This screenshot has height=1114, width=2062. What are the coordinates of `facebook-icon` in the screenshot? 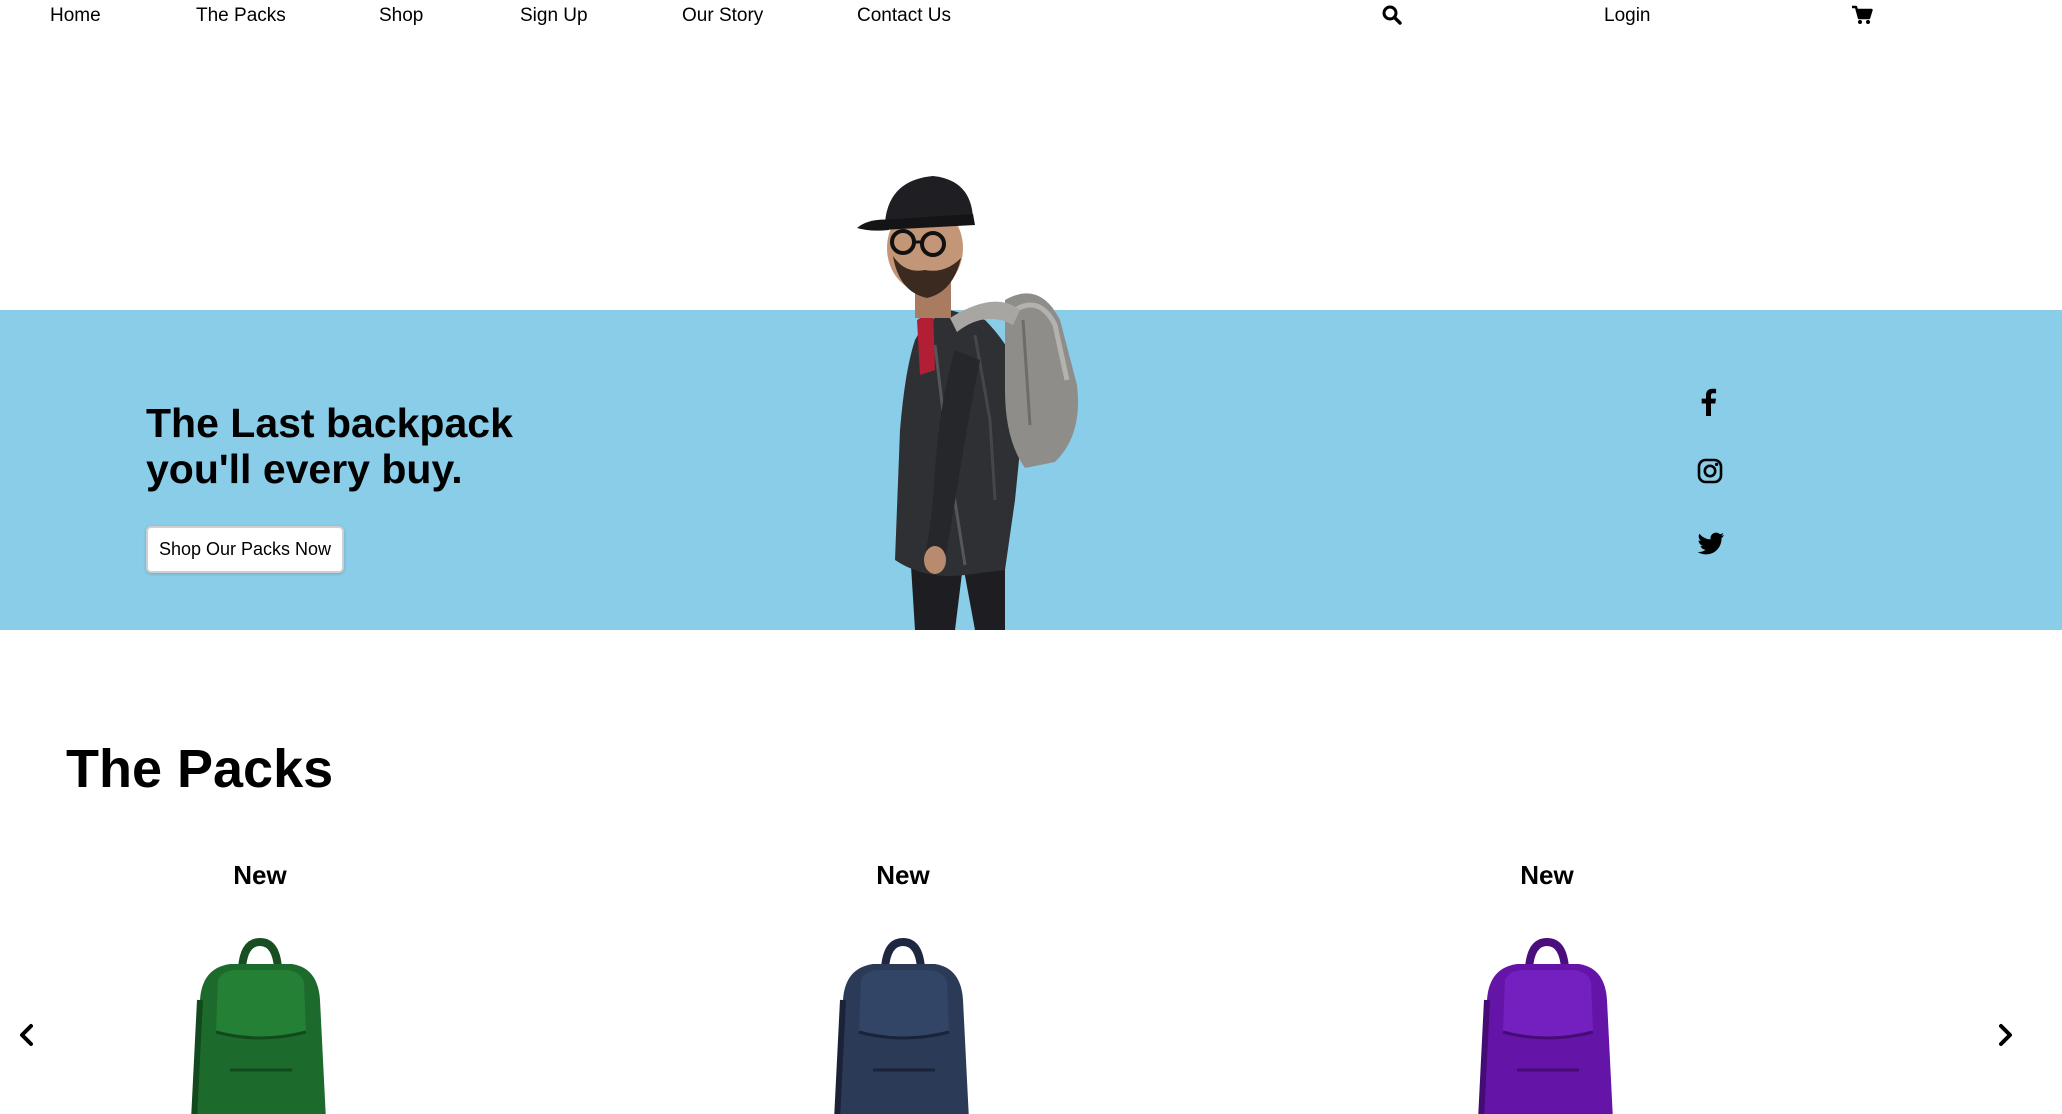 It's located at (1708, 402).